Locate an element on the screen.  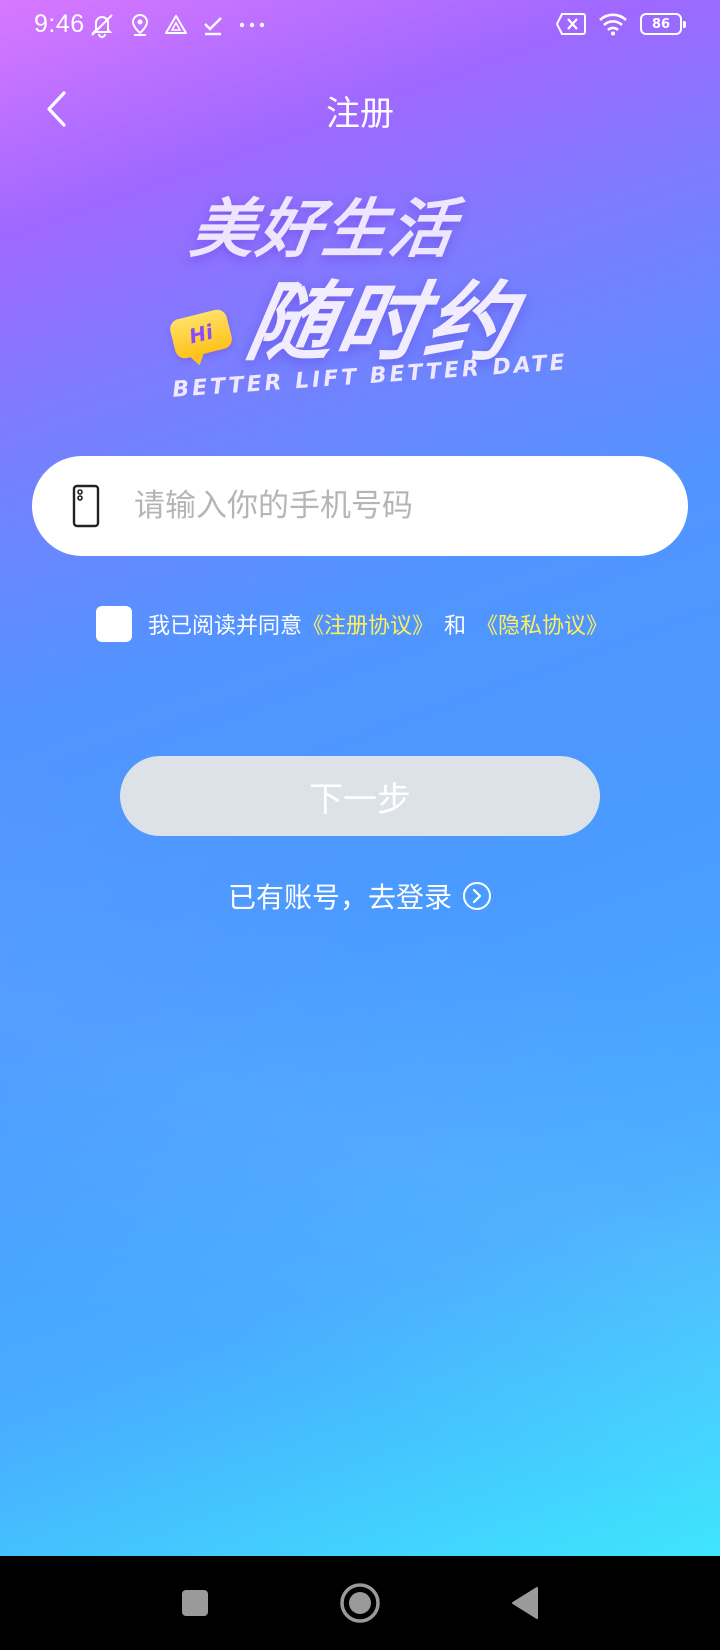
back-nav-button is located at coordinates (525, 1603).